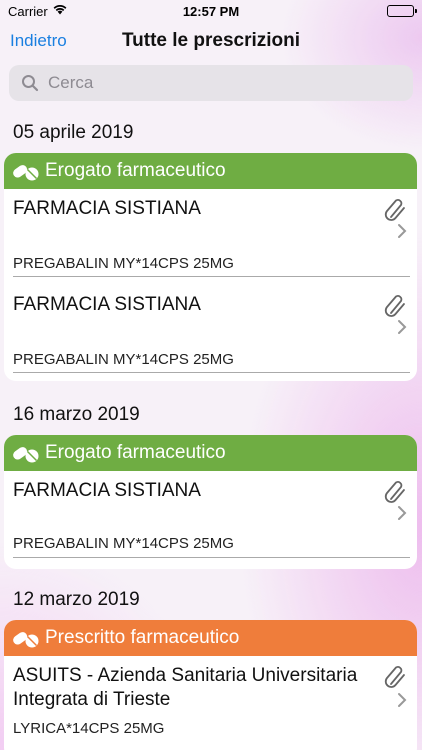 This screenshot has width=422, height=750. I want to click on status-time: 12:57 PM, so click(211, 11).